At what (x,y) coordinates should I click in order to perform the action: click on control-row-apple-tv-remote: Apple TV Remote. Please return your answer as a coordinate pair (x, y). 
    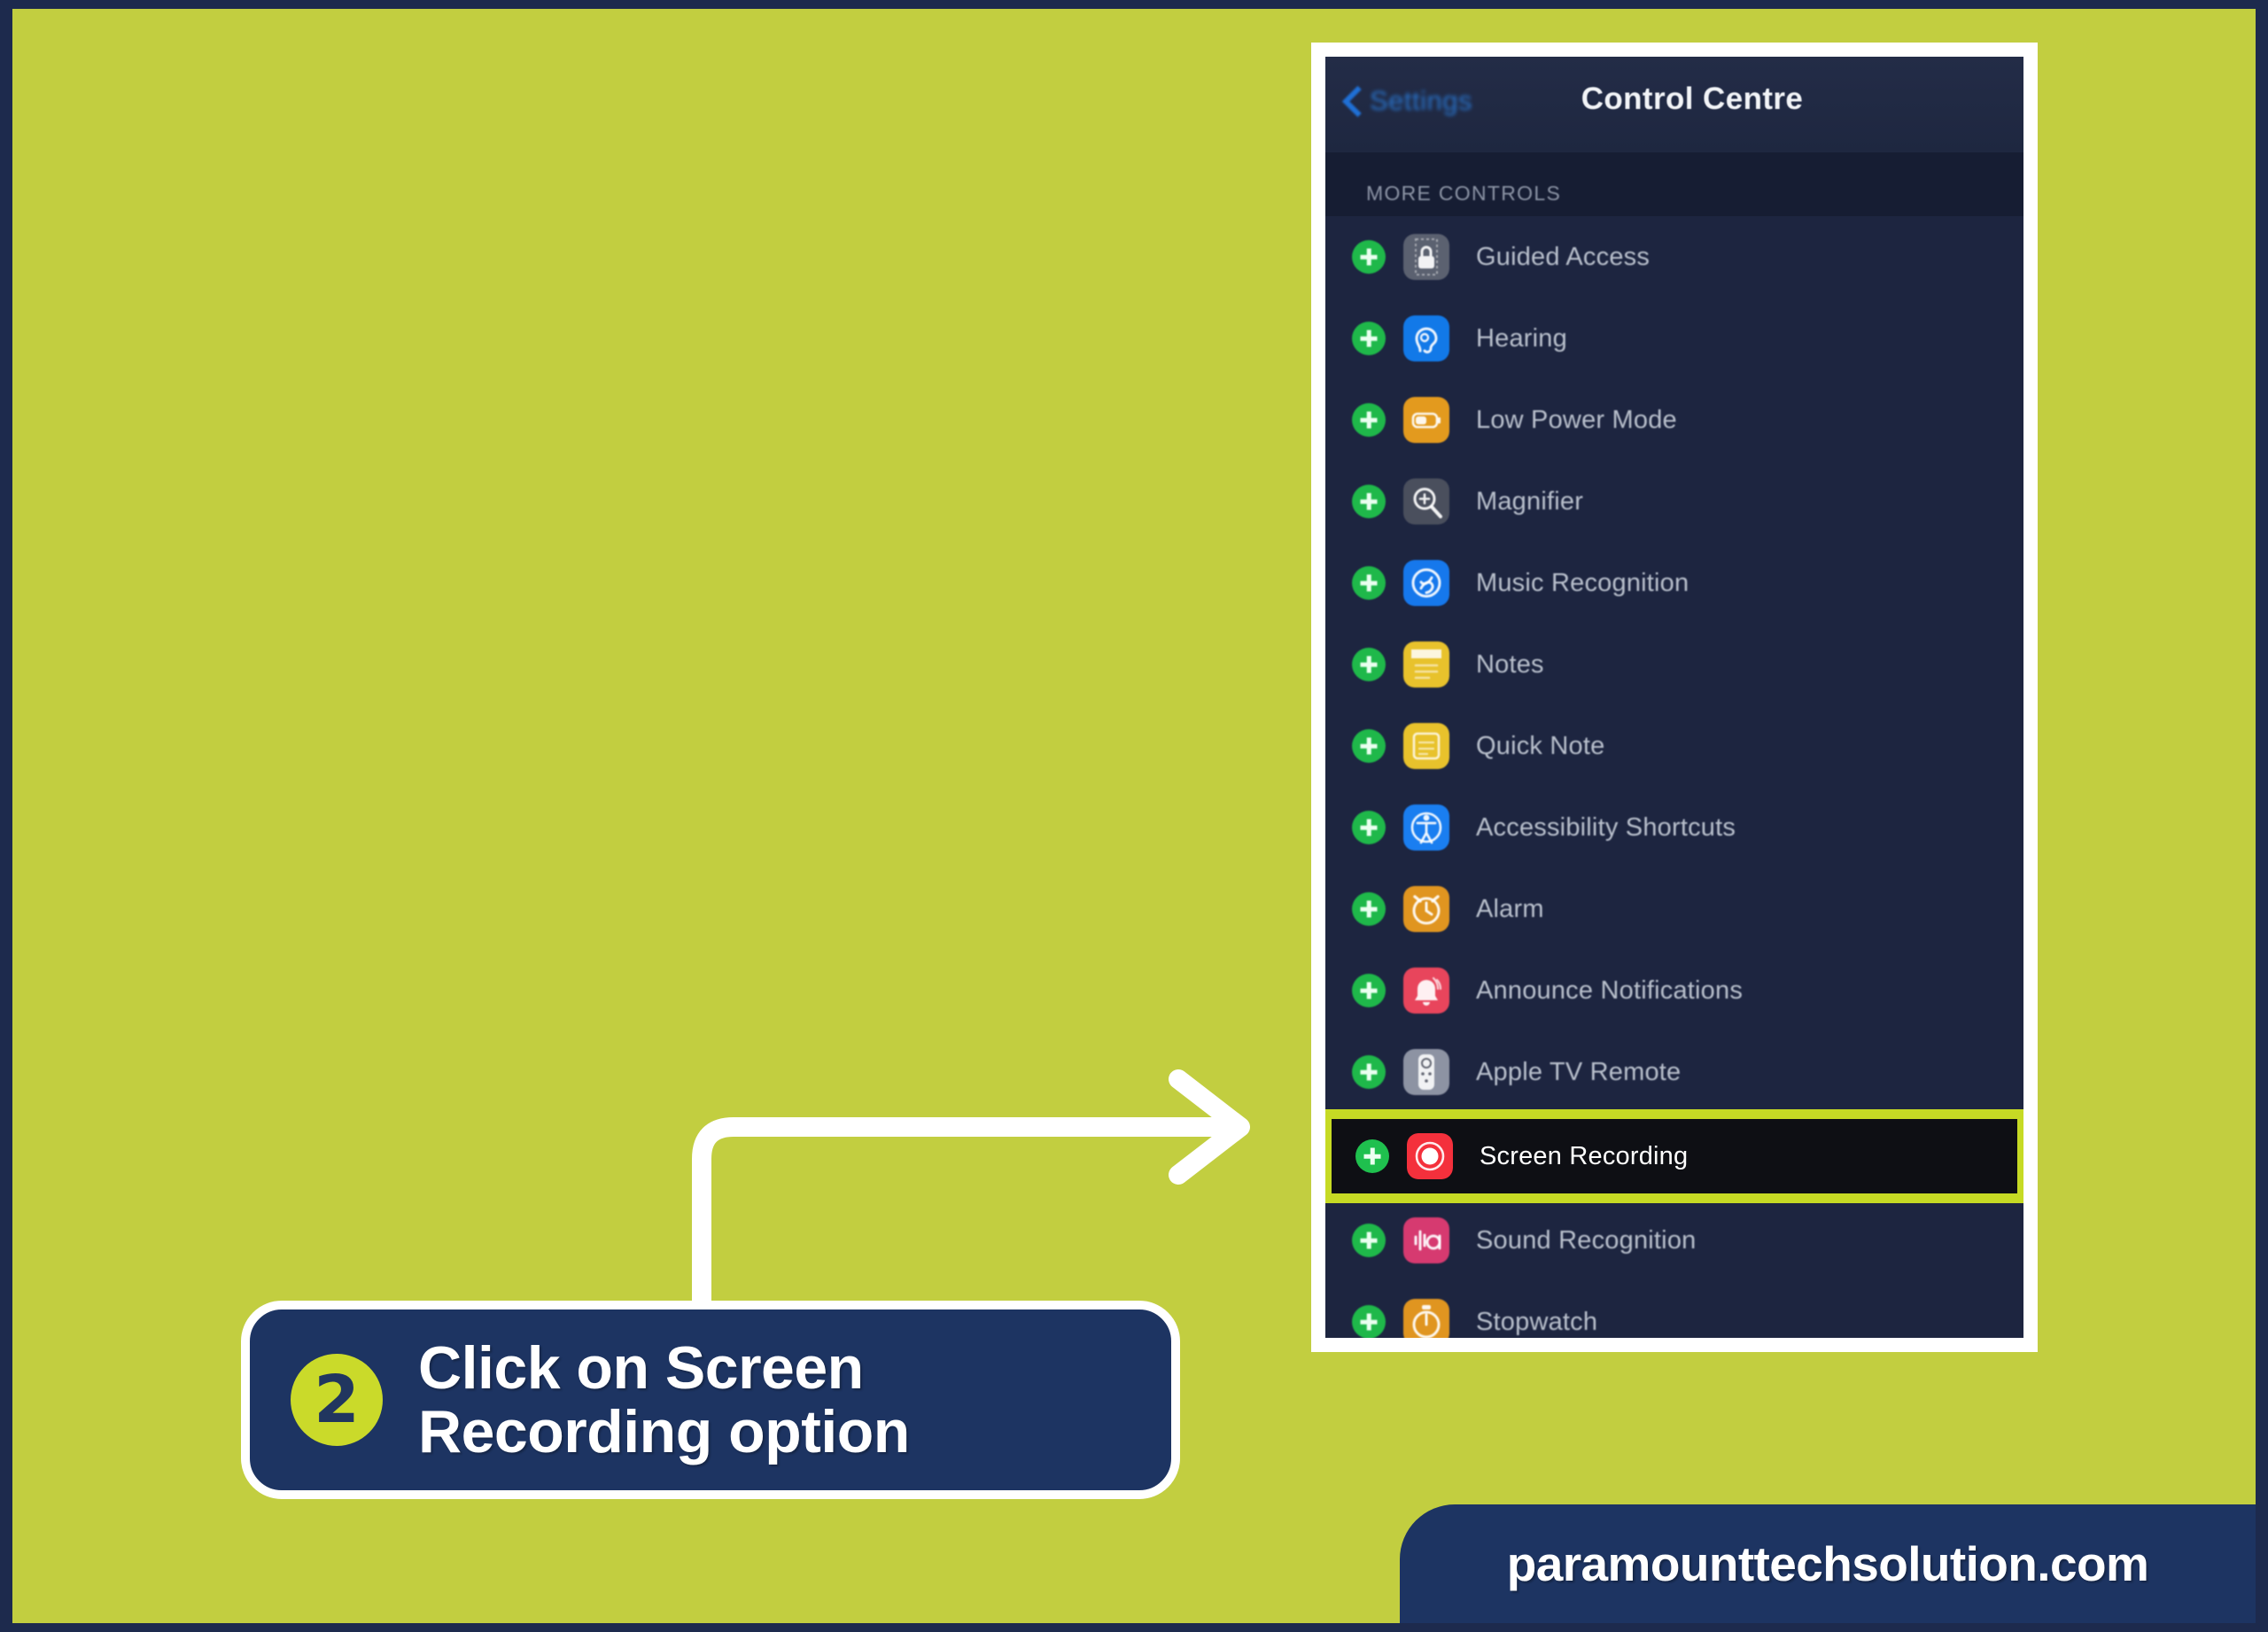
    Looking at the image, I should click on (1674, 1072).